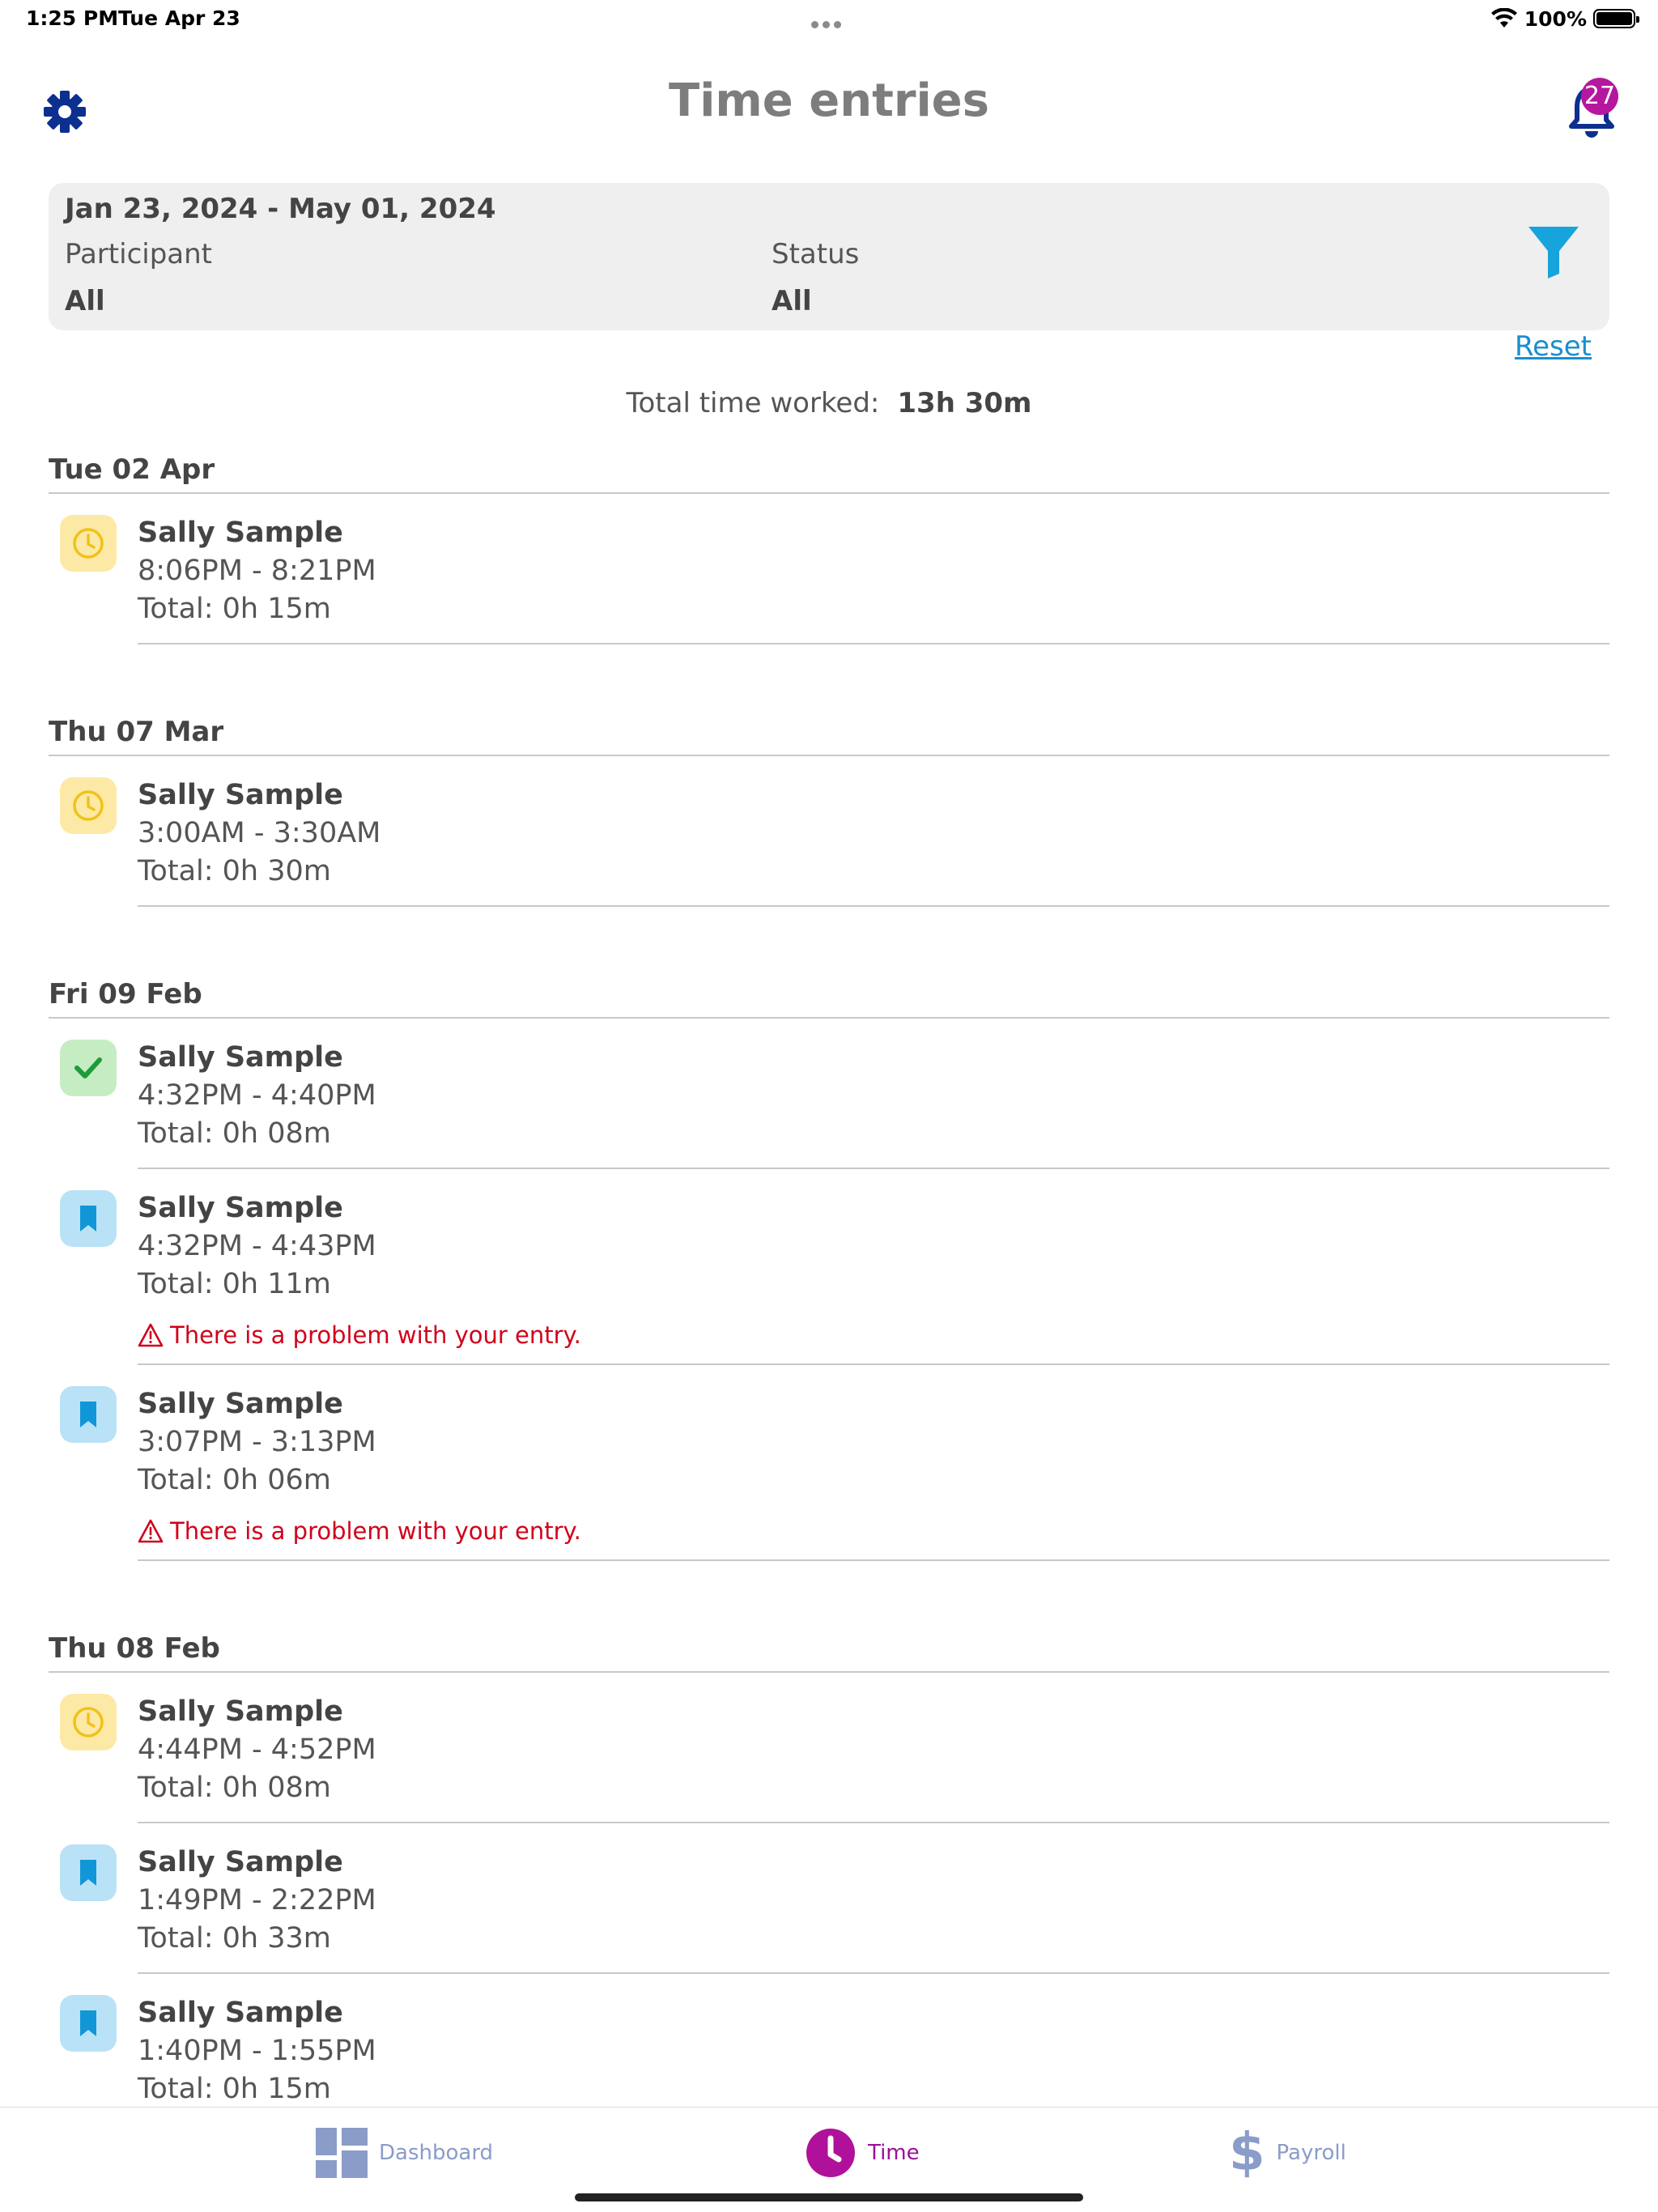 The height and width of the screenshot is (2212, 1658). I want to click on participant-label: Participant, so click(139, 254).